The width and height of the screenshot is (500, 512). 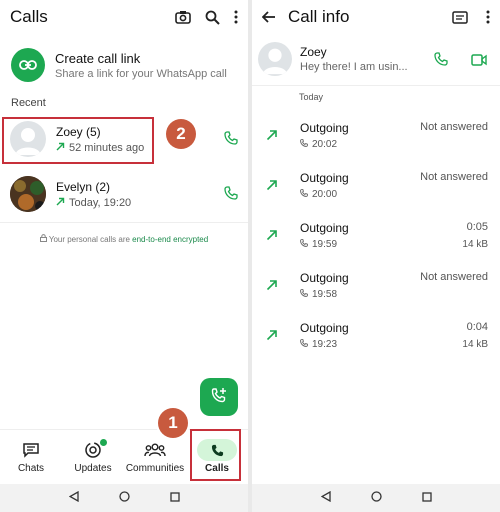 I want to click on add-call-icon, so click(x=219, y=397).